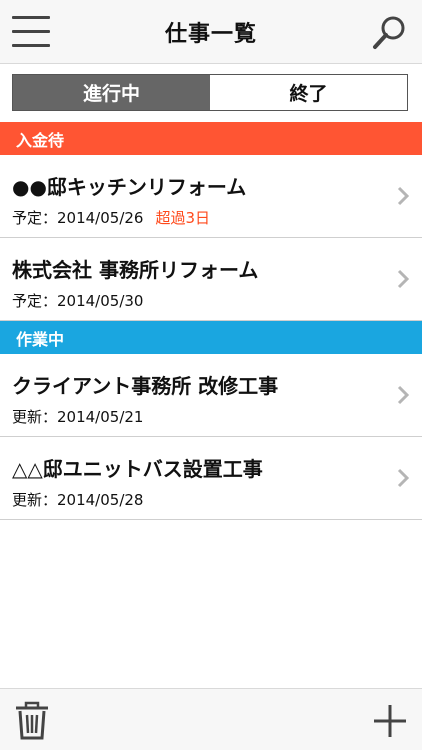  I want to click on item-subtitle: 更新：2014/05/28, so click(77, 499).